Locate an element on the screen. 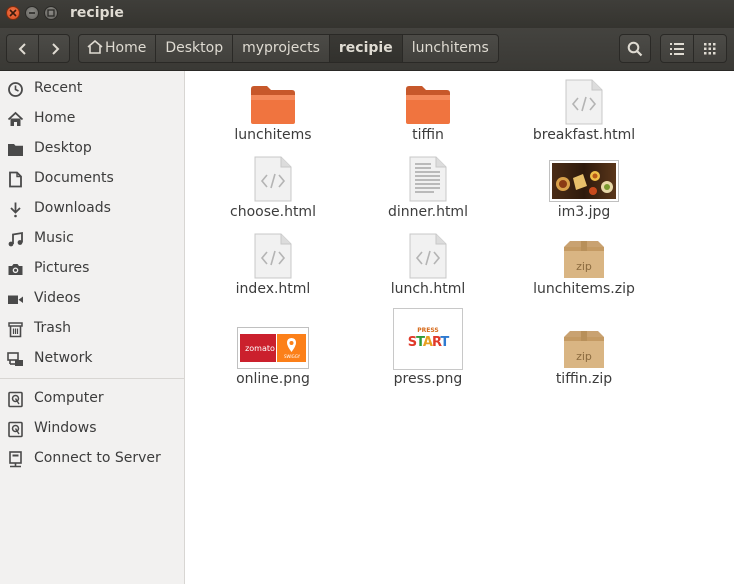 The image size is (734, 584). file-name: tiffin is located at coordinates (428, 135).